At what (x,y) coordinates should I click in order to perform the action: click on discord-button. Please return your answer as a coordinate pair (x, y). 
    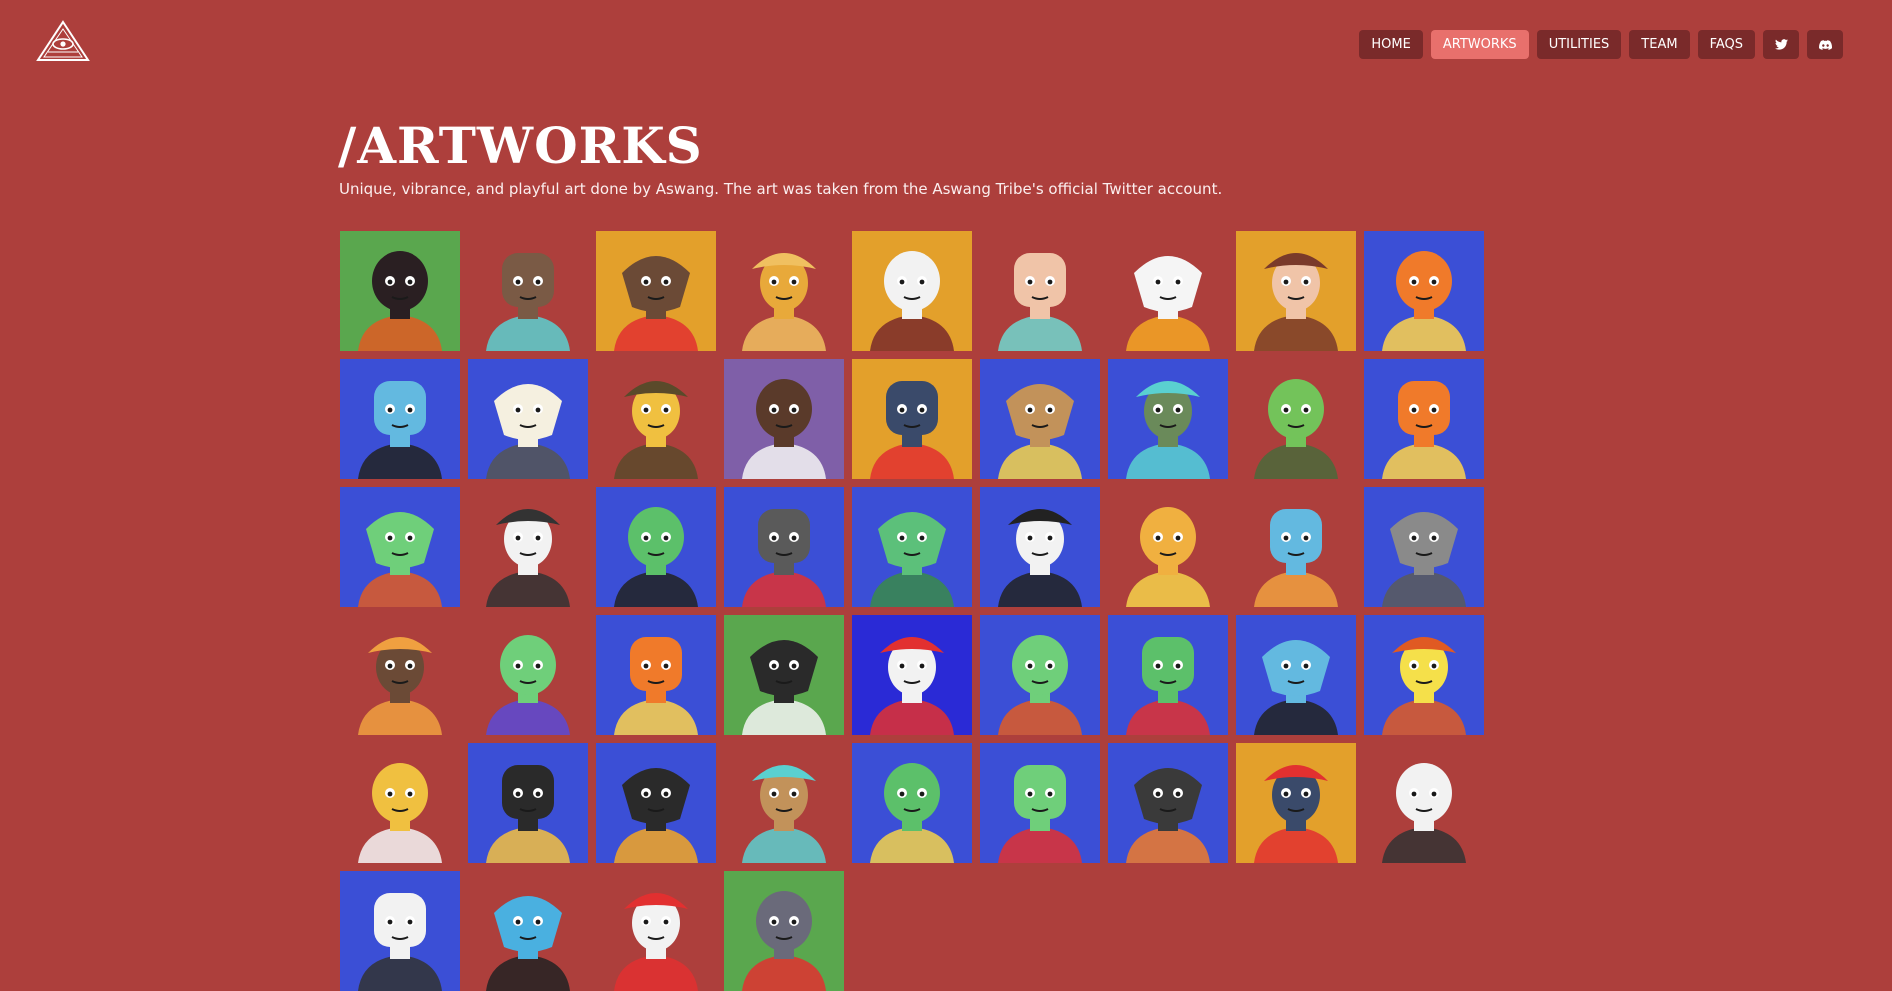
    Looking at the image, I should click on (1825, 44).